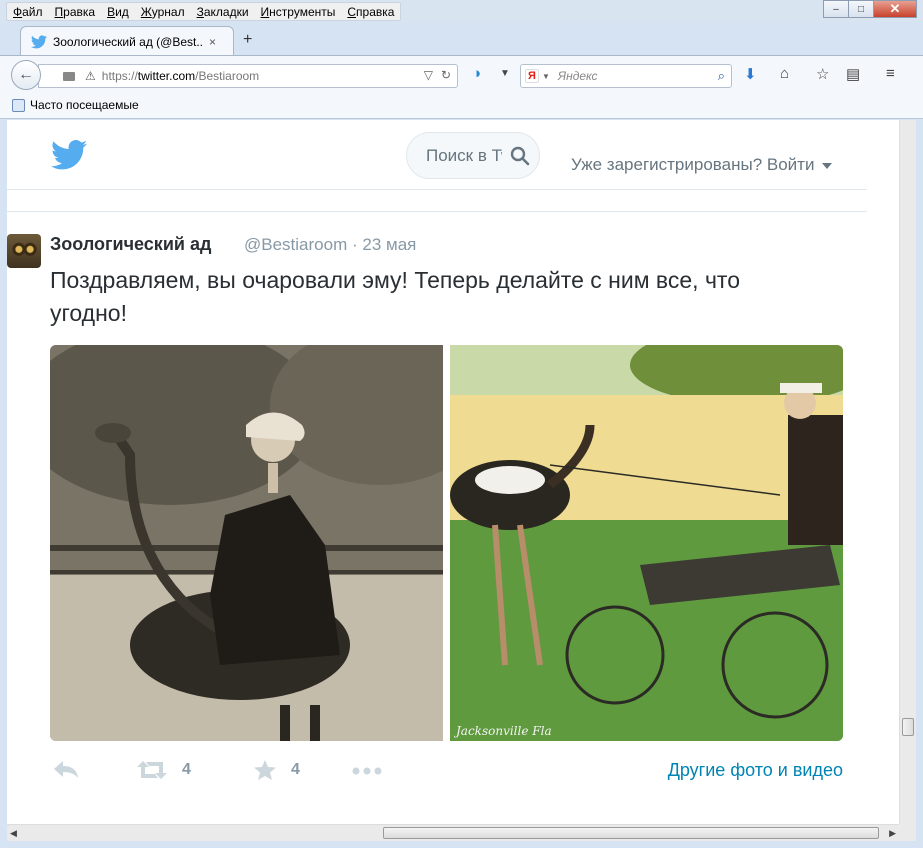 The image size is (923, 848). Describe the element at coordinates (461, 106) in the screenshot. I see `bookmarks-toolbar: Часто посещаемые` at that location.